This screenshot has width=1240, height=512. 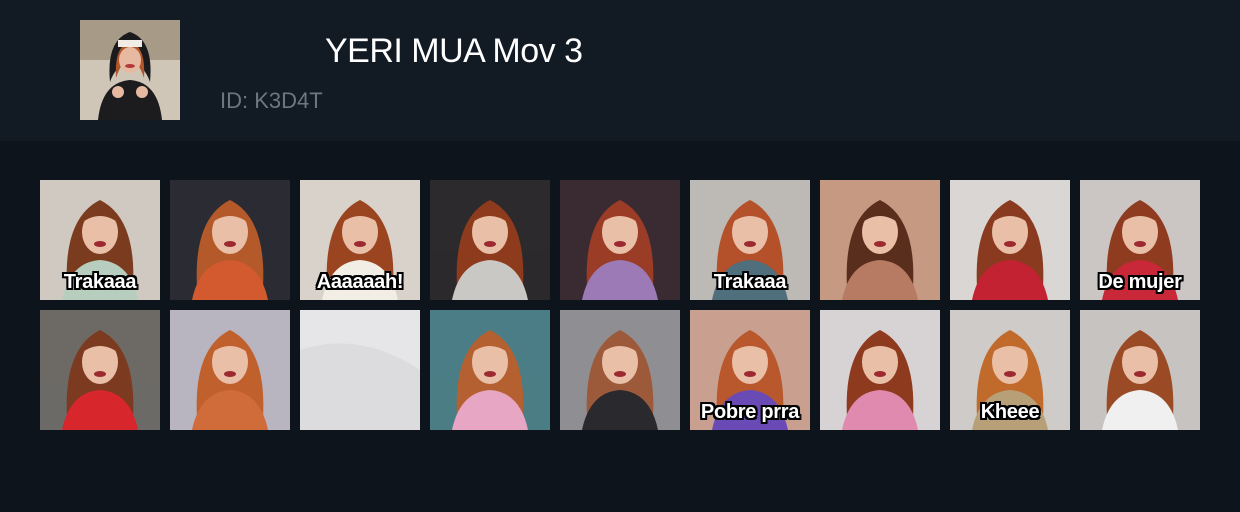 I want to click on profile-avatar, so click(x=130, y=70).